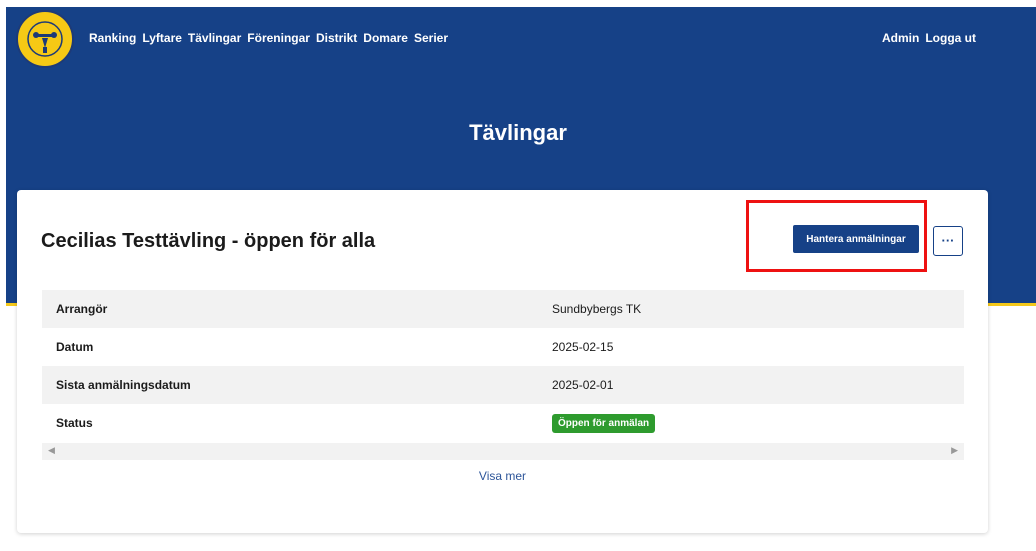 The height and width of the screenshot is (551, 1036). Describe the element at coordinates (431, 38) in the screenshot. I see `nav-serier: Serier` at that location.